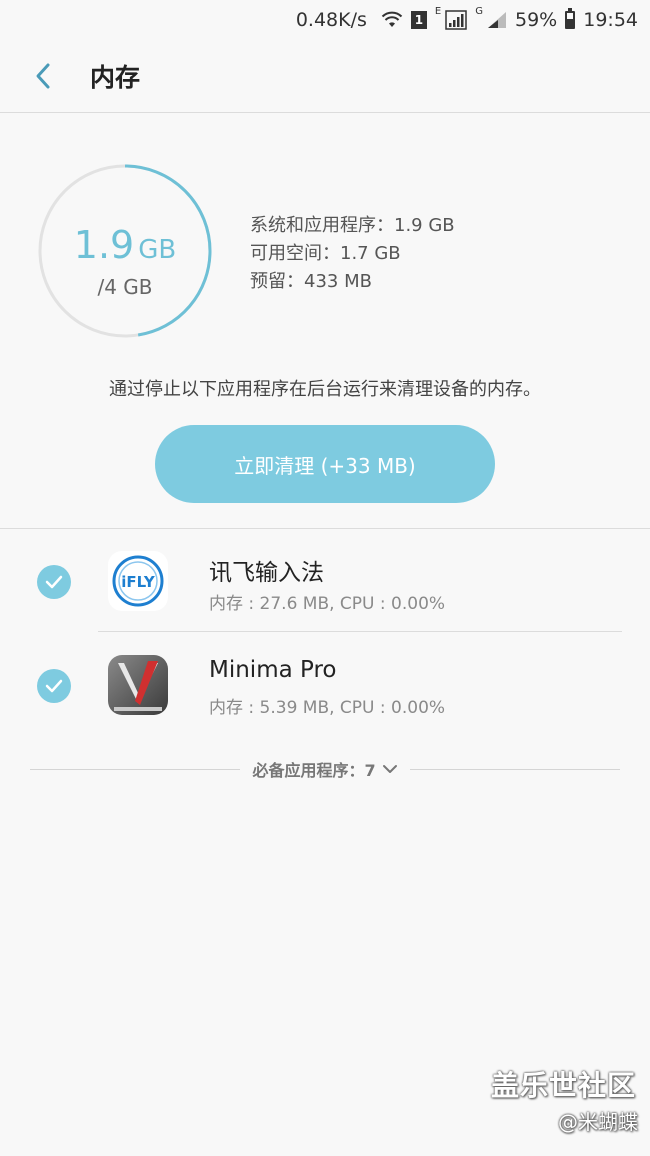  I want to click on signal-icon, so click(456, 20).